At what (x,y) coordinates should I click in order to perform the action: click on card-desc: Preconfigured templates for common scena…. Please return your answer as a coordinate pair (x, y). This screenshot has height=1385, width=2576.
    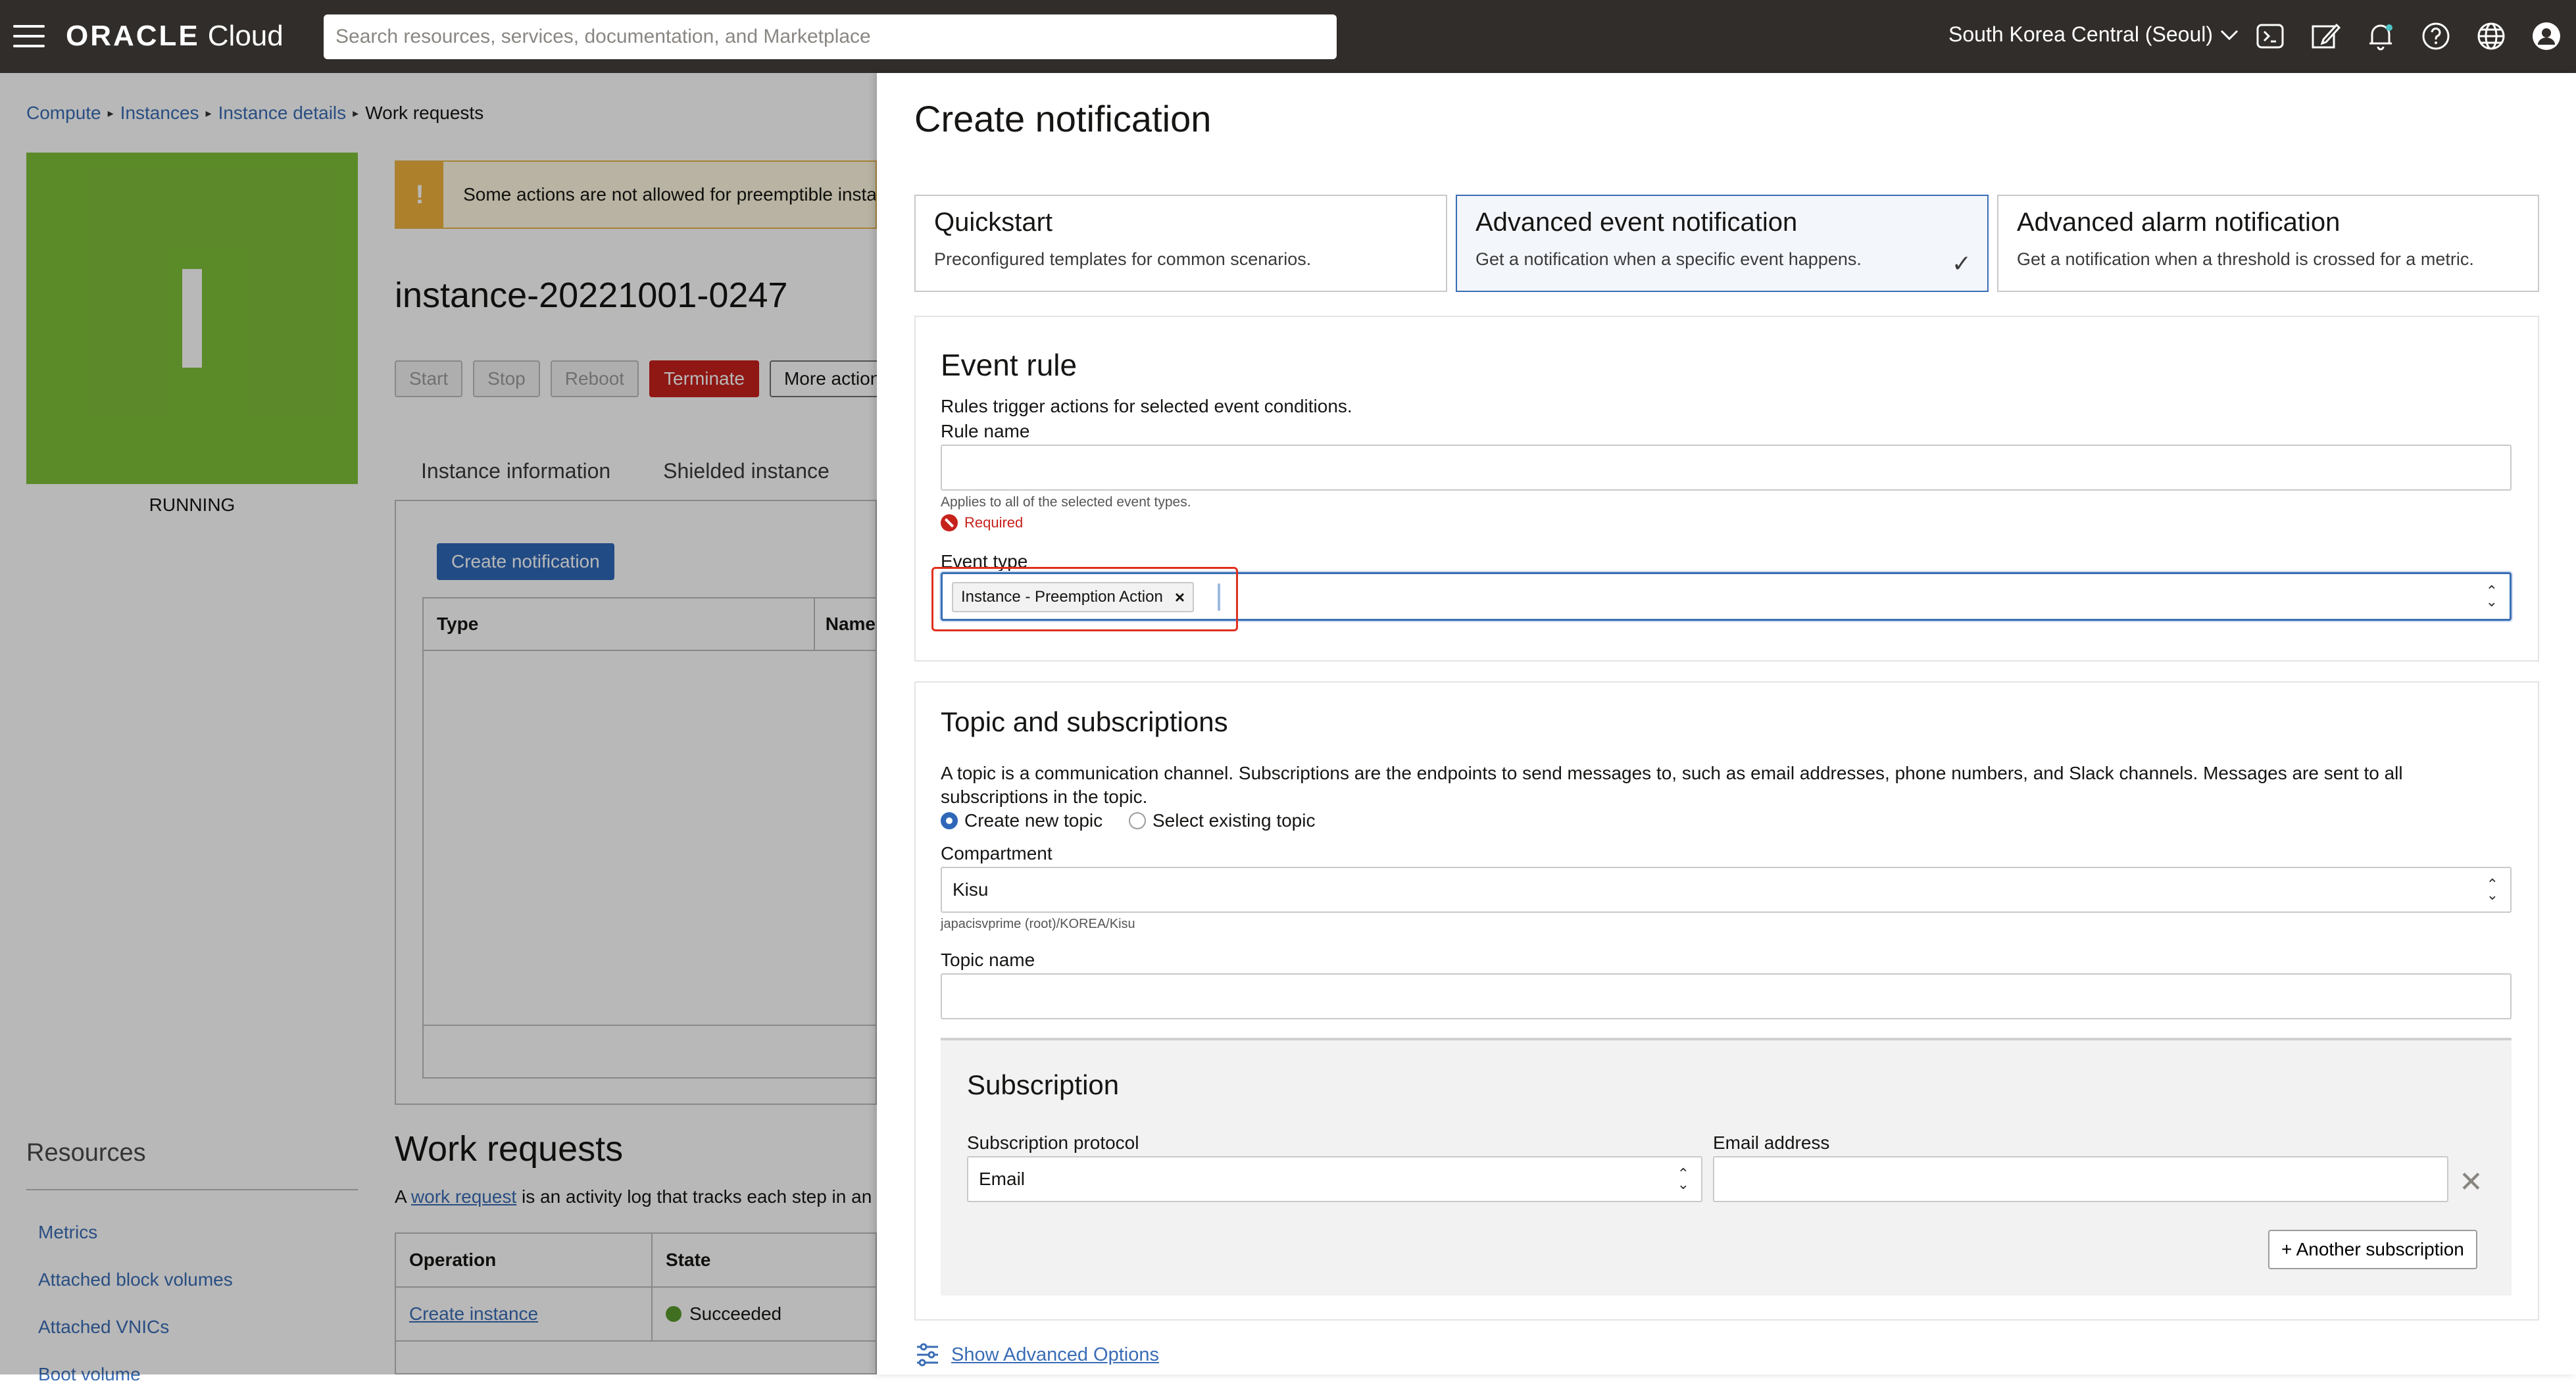
    Looking at the image, I should click on (1123, 259).